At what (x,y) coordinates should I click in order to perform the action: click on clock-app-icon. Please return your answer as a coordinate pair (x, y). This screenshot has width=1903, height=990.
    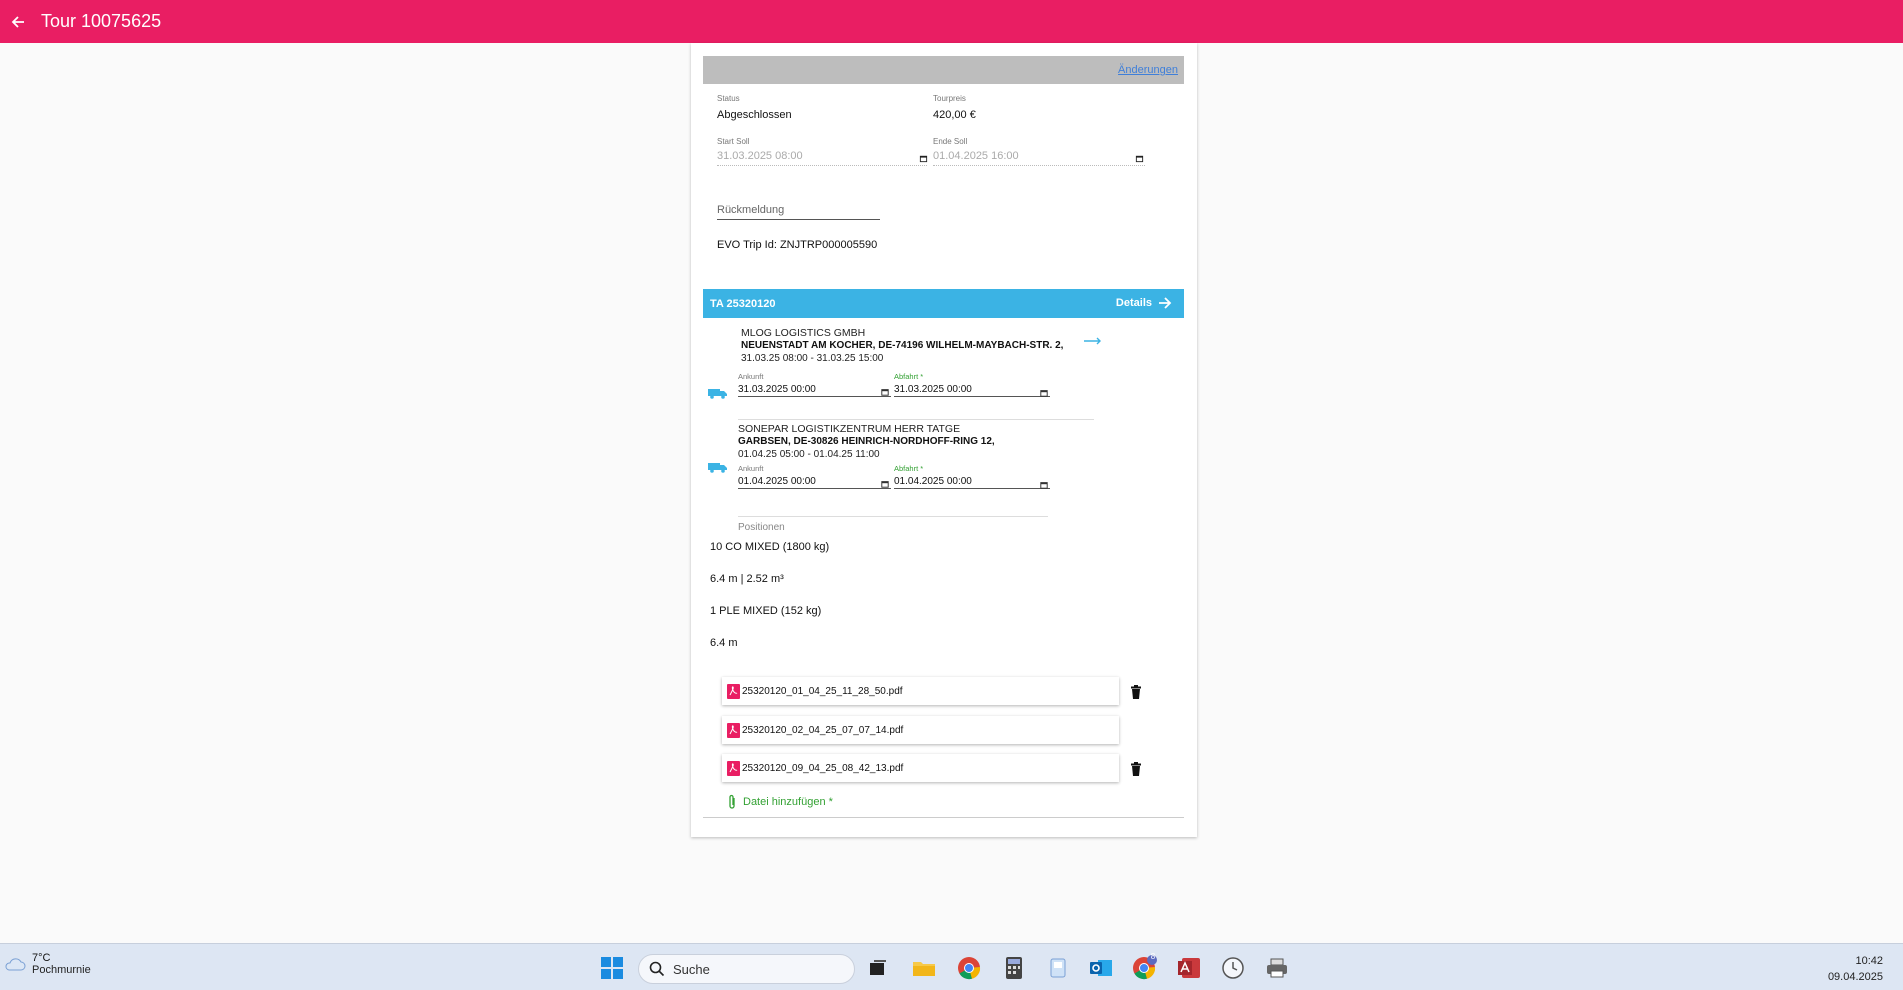
    Looking at the image, I should click on (1233, 968).